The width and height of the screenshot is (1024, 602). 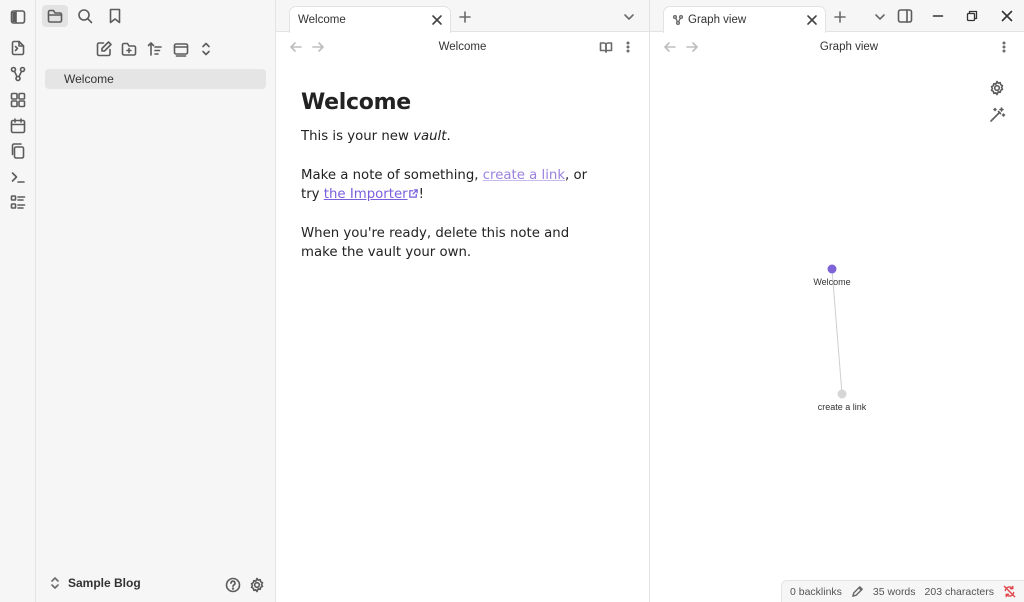 I want to click on bases-icon, so click(x=18, y=202).